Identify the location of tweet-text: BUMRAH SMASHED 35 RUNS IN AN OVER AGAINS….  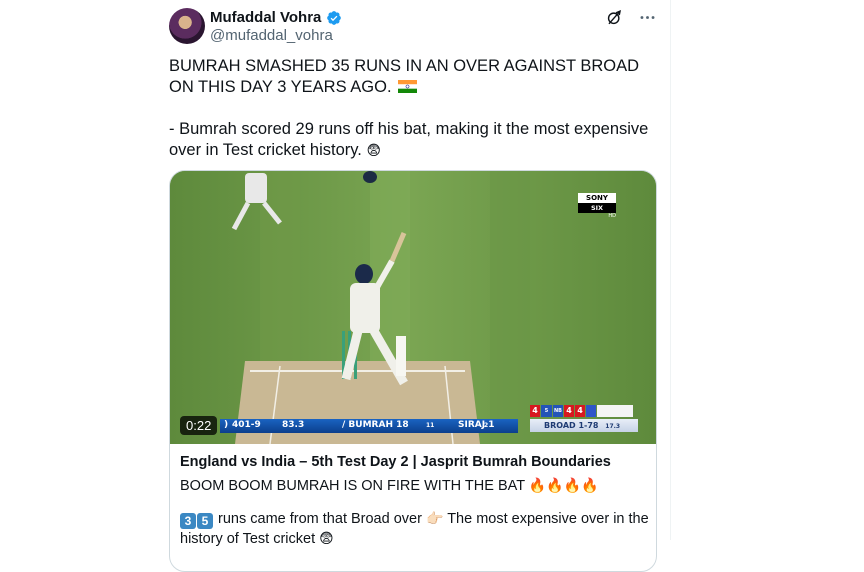
(409, 108).